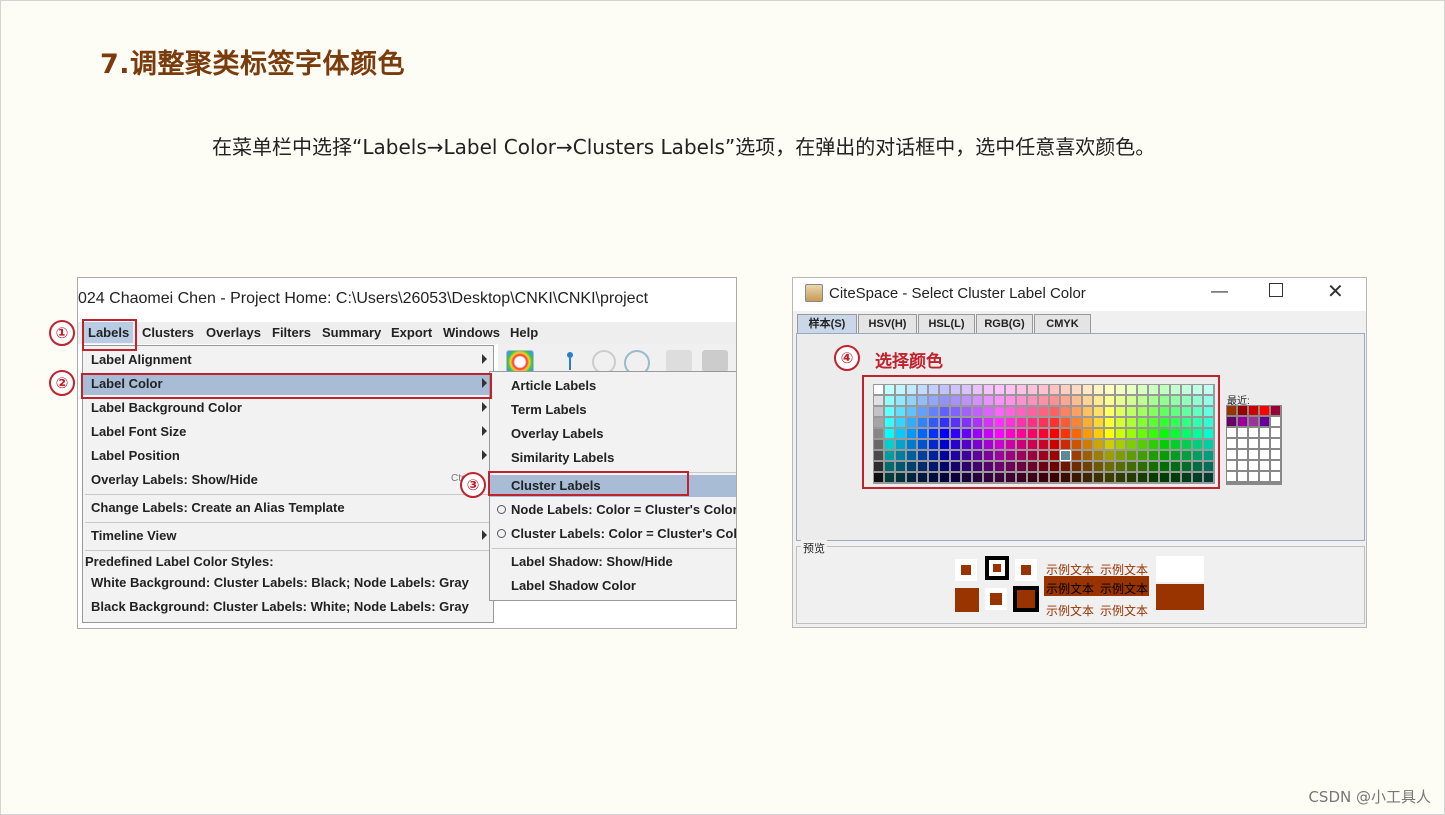 The height and width of the screenshot is (815, 1445). Describe the element at coordinates (168, 332) in the screenshot. I see `menu-clusters: Clusters` at that location.